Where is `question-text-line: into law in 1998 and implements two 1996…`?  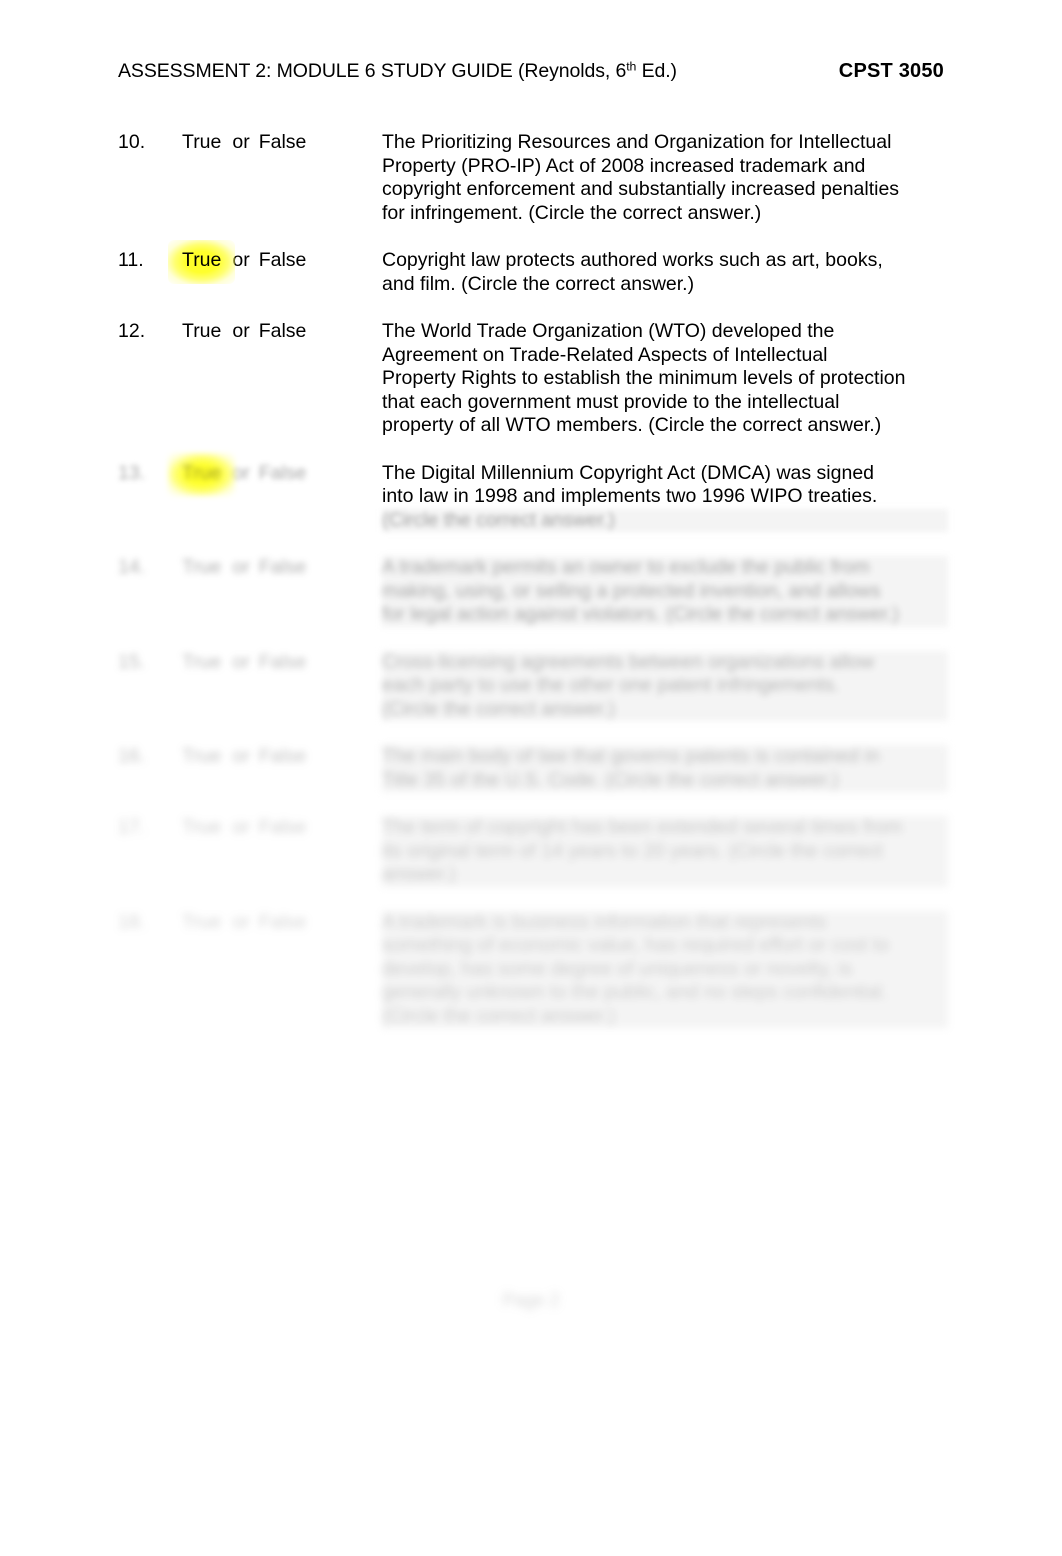 question-text-line: into law in 1998 and implements two 1996… is located at coordinates (630, 496).